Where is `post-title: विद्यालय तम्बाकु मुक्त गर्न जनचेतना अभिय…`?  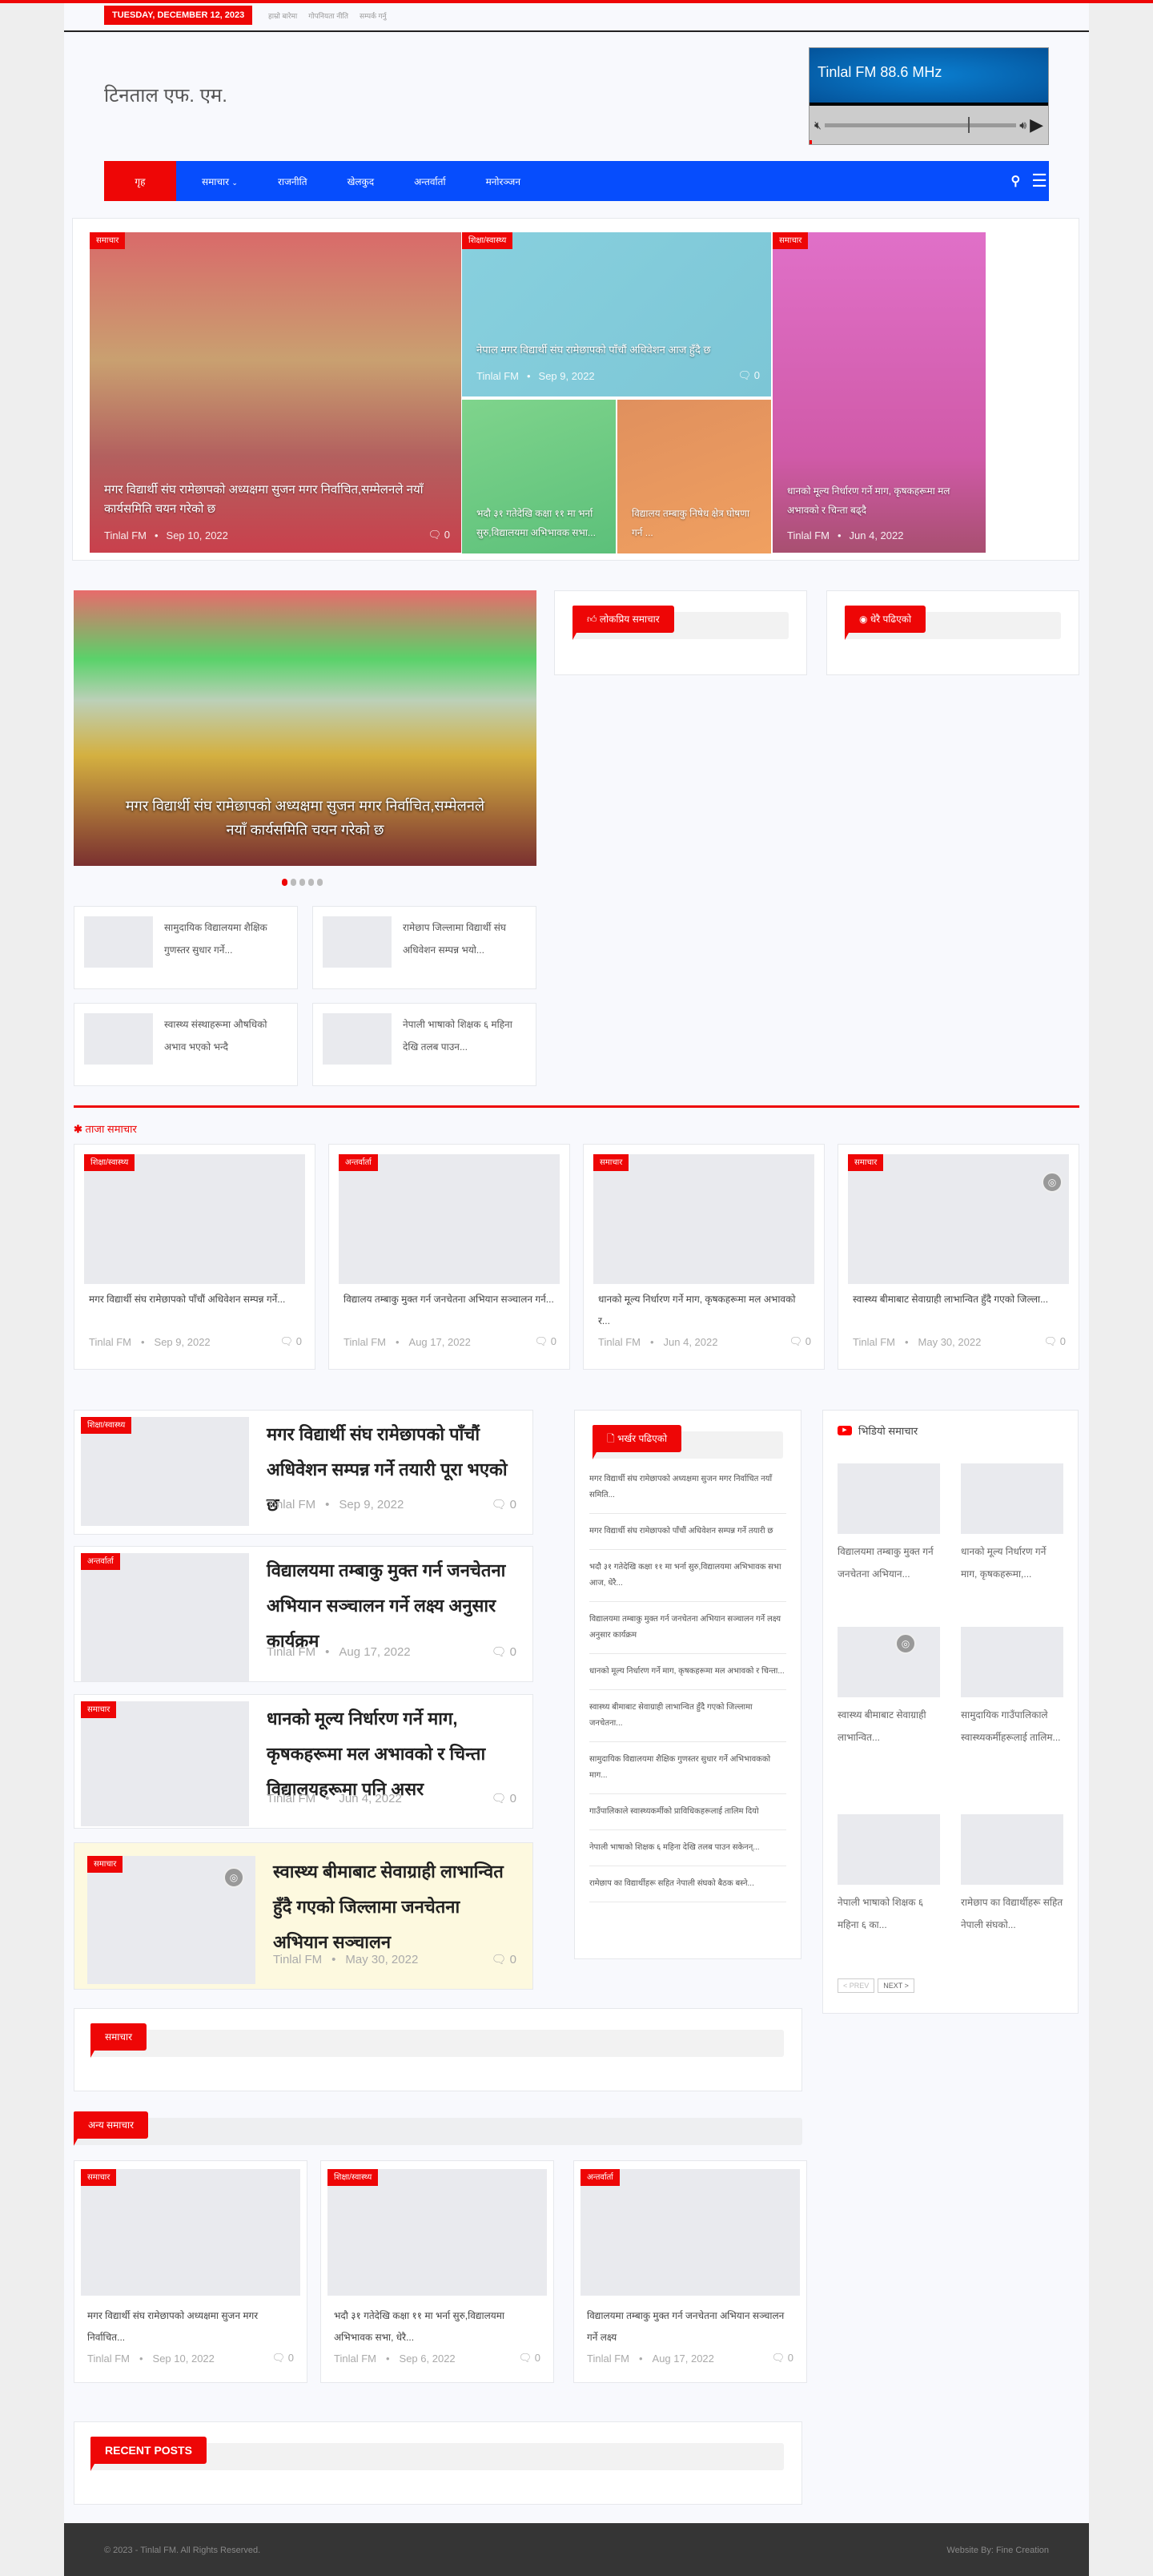 post-title: विद्यालय तम्बाकु मुक्त गर्न जनचेतना अभिय… is located at coordinates (449, 1299).